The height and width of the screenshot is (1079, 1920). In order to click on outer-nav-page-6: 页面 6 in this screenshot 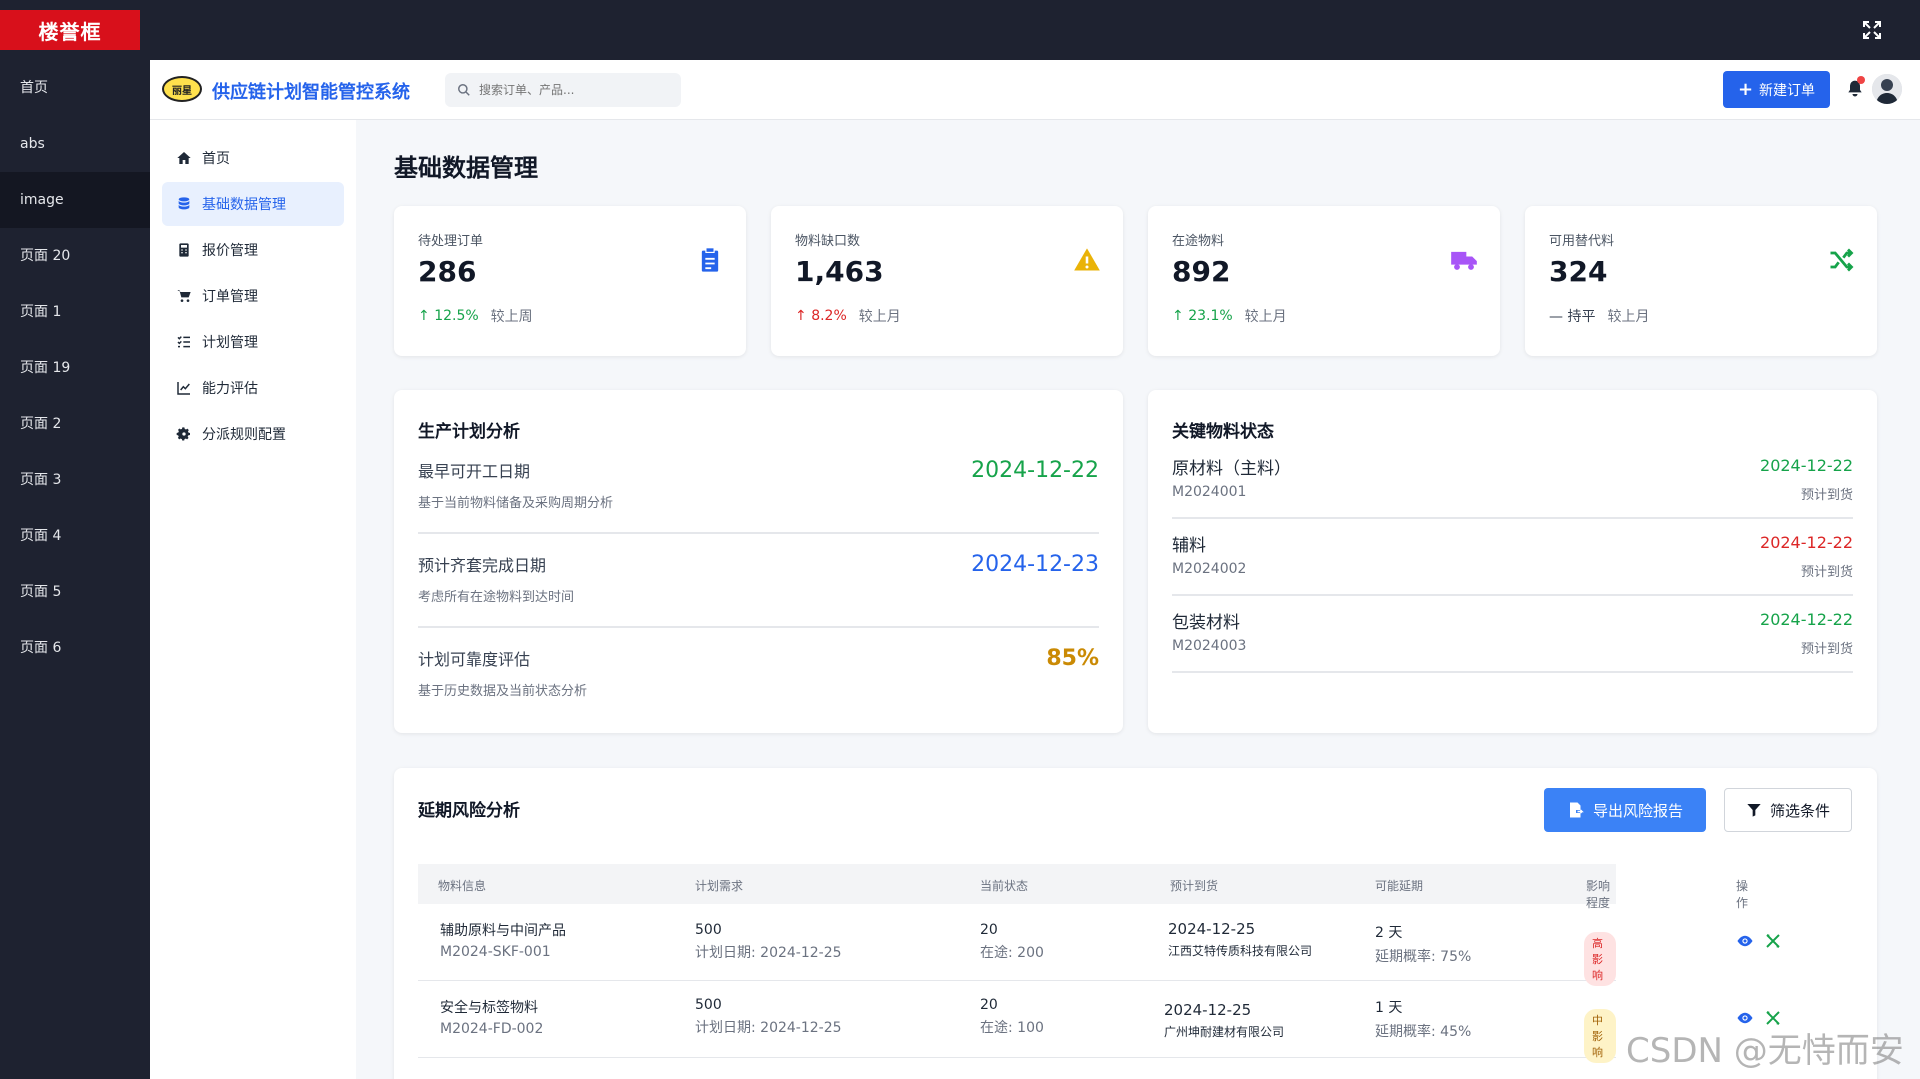, I will do `click(75, 648)`.